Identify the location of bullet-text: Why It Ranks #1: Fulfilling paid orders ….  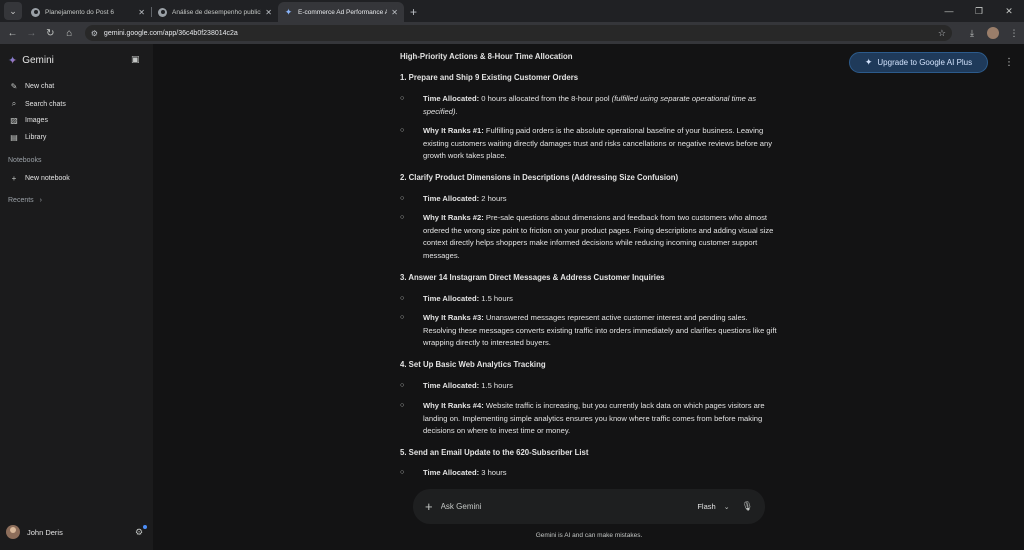
(598, 143).